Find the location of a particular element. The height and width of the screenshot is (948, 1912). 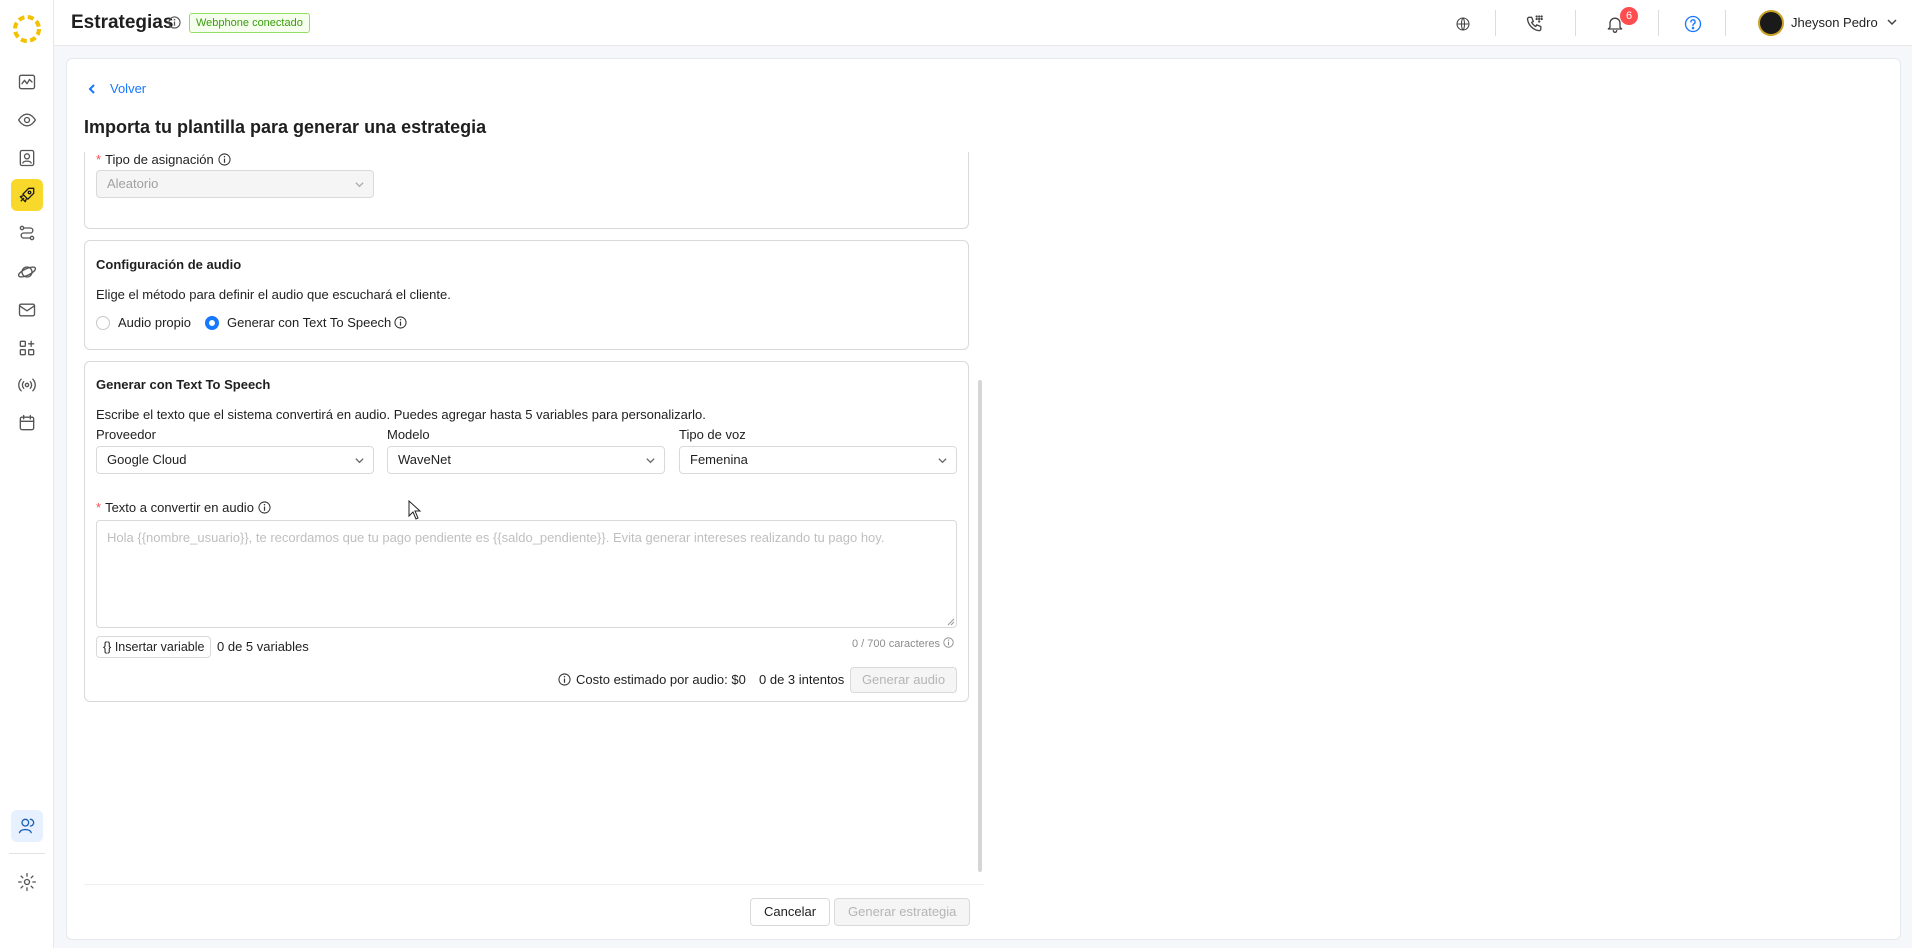

attempts-count: 0 de 3 intentos is located at coordinates (802, 679).